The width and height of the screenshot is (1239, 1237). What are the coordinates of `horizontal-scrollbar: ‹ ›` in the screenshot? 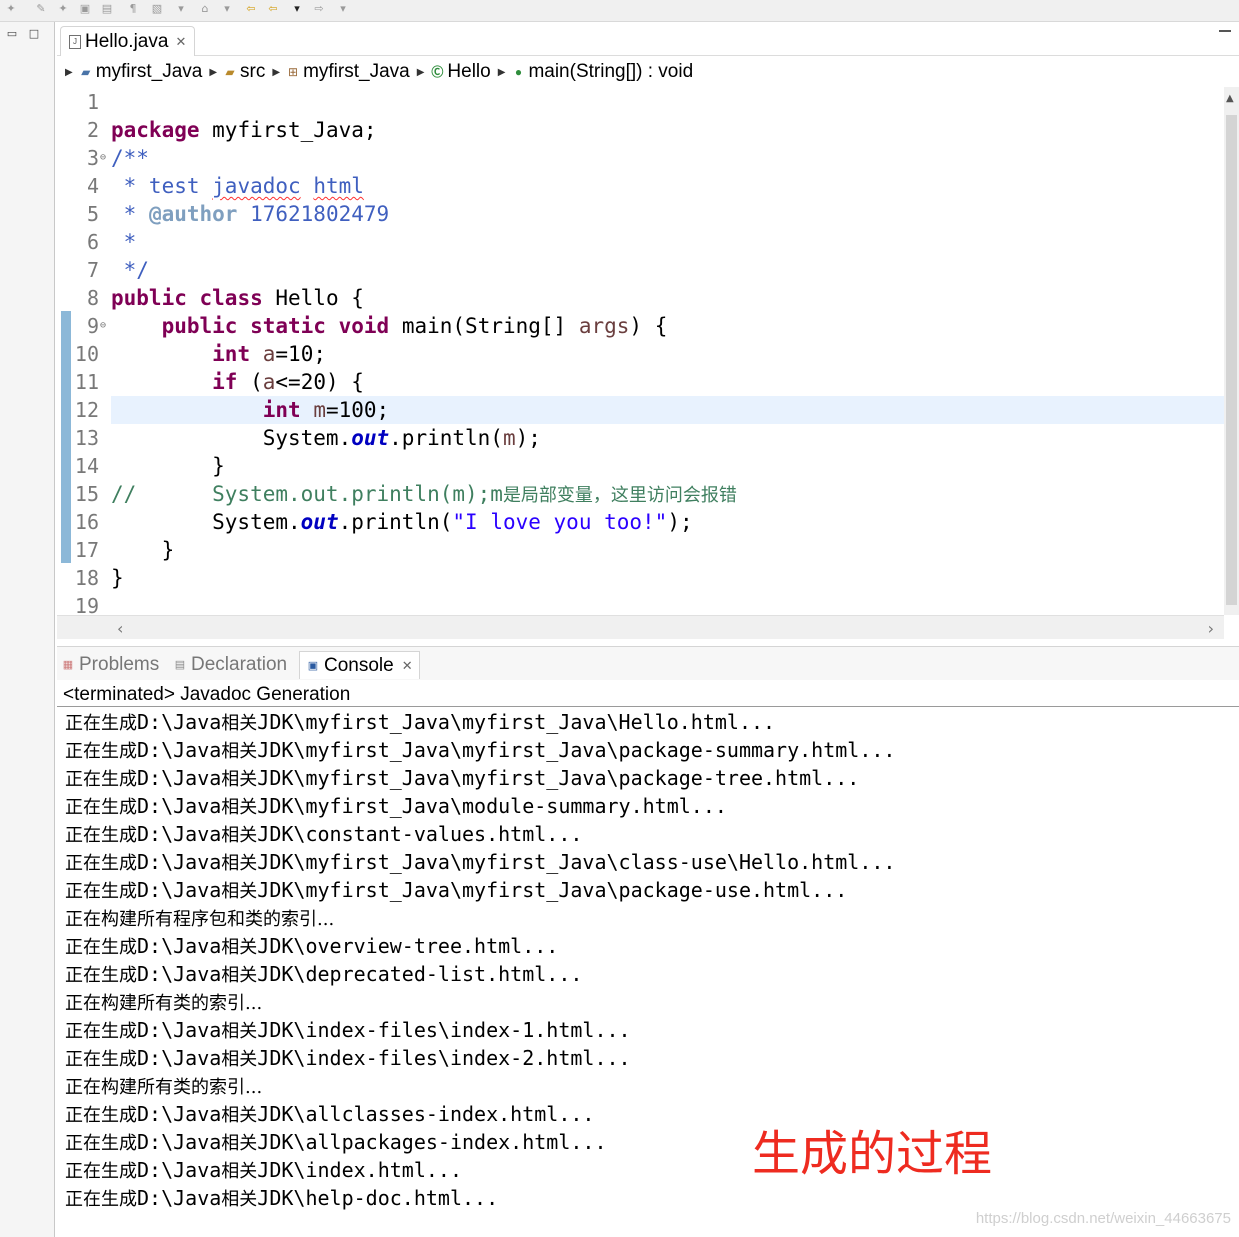 It's located at (640, 627).